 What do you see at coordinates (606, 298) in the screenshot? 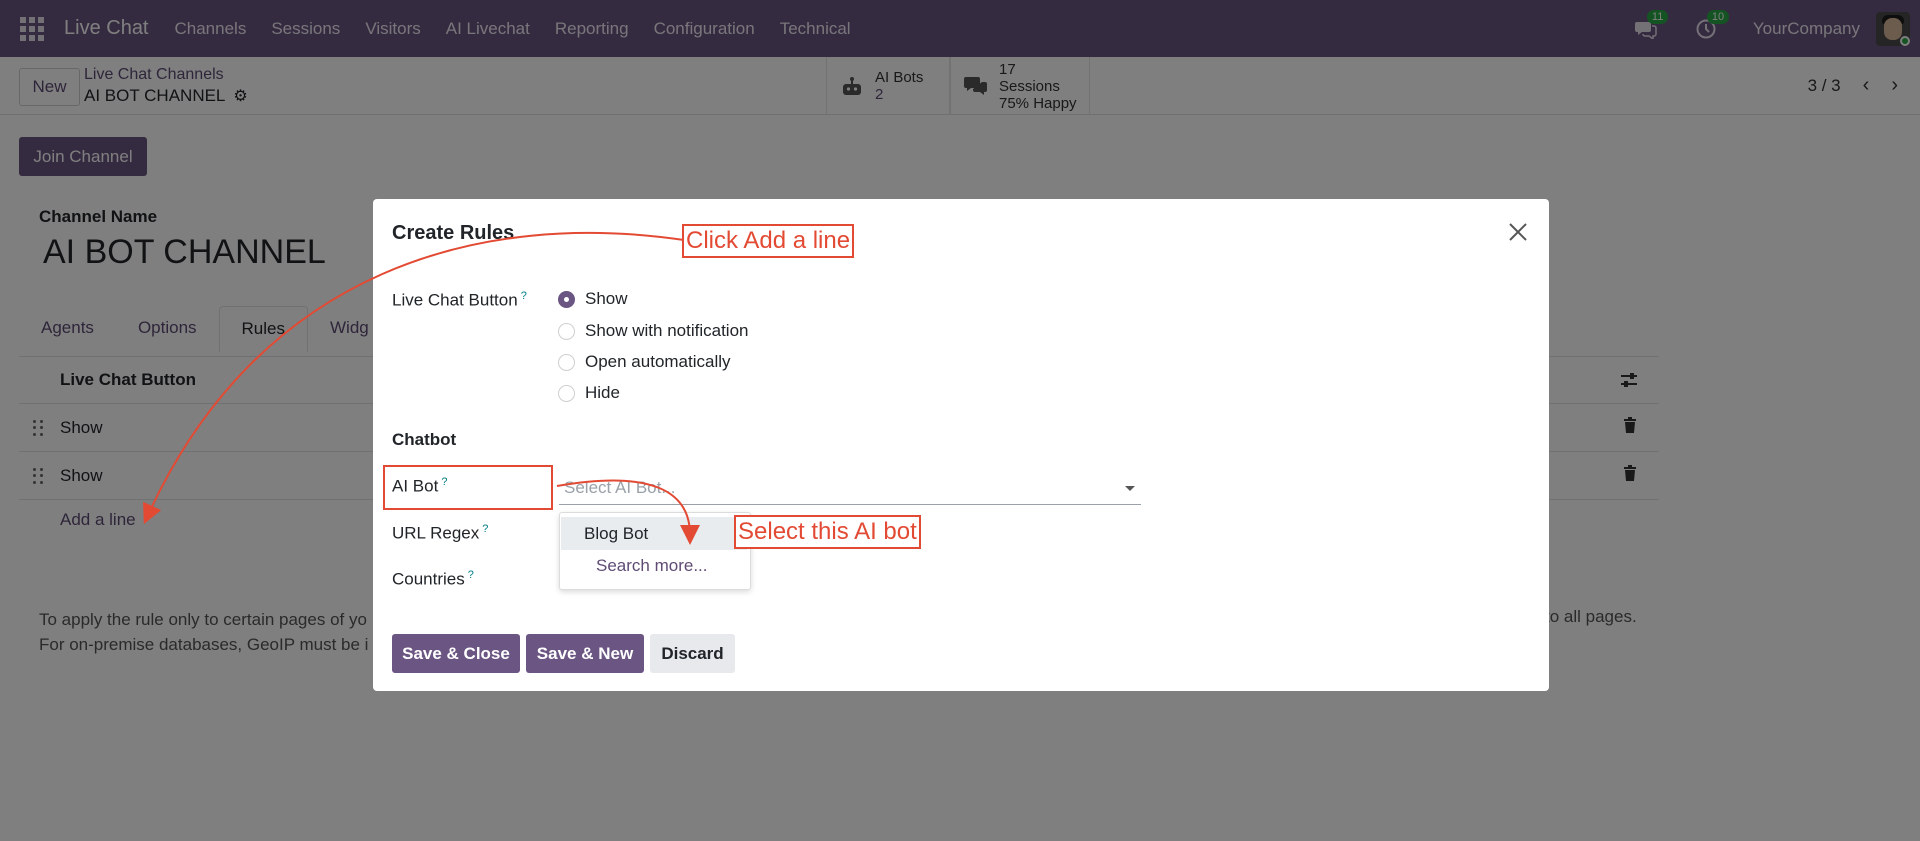
I see `radio-label: Show` at bounding box center [606, 298].